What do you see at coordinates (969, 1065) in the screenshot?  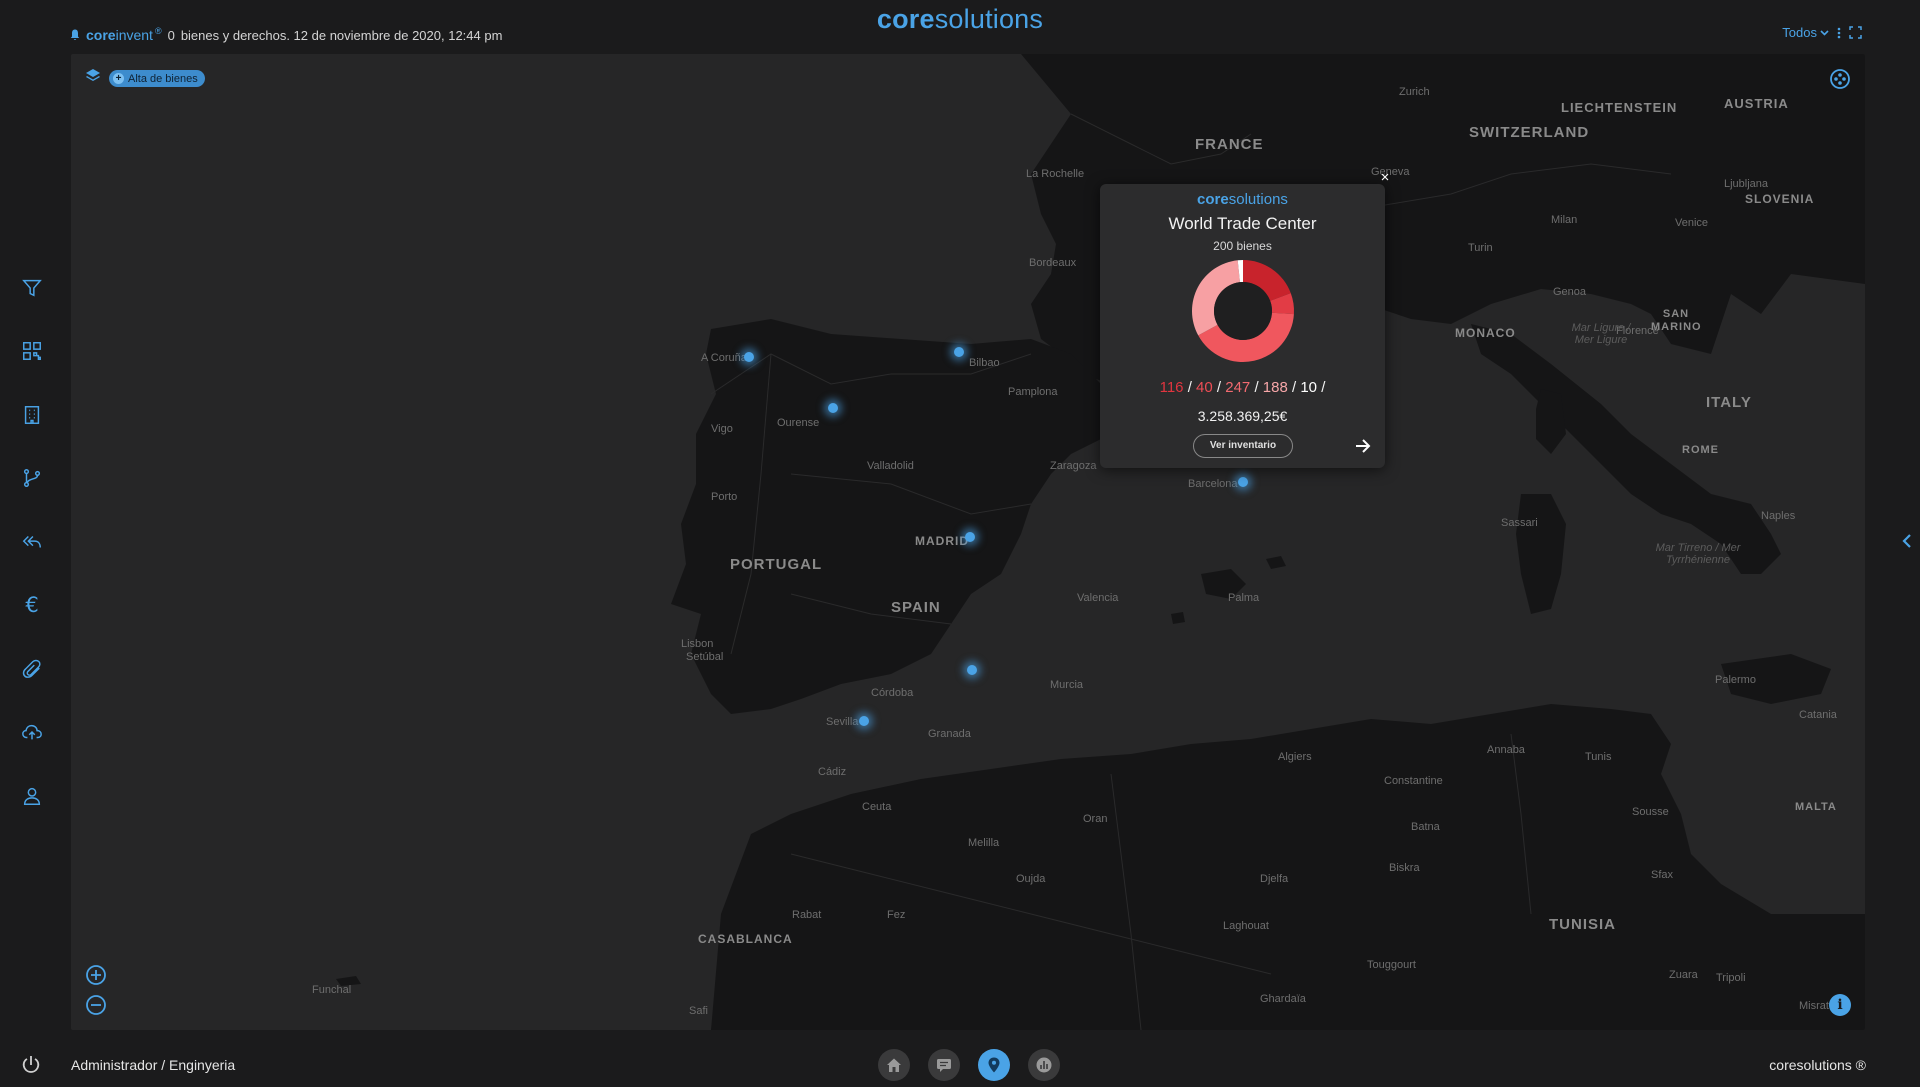 I see `bottom-nav` at bounding box center [969, 1065].